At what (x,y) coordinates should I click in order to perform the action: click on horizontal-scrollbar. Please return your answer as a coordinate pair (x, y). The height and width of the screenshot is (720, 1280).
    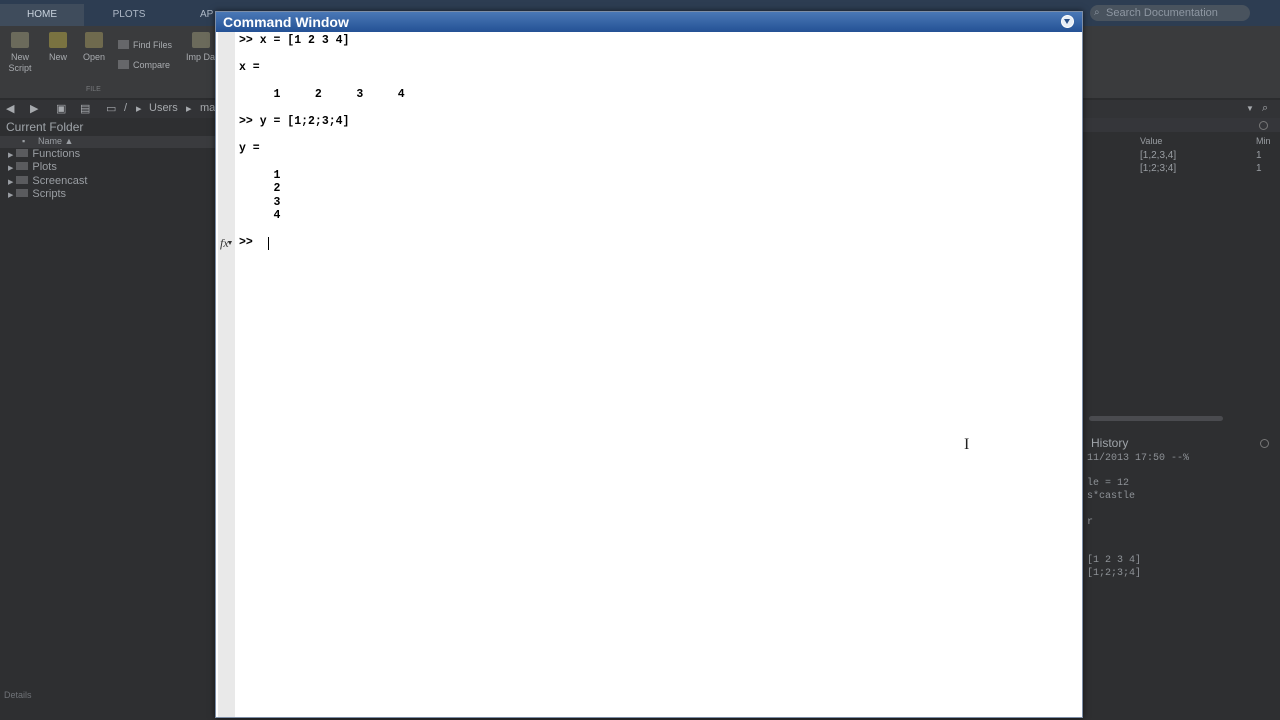
    Looking at the image, I should click on (1156, 418).